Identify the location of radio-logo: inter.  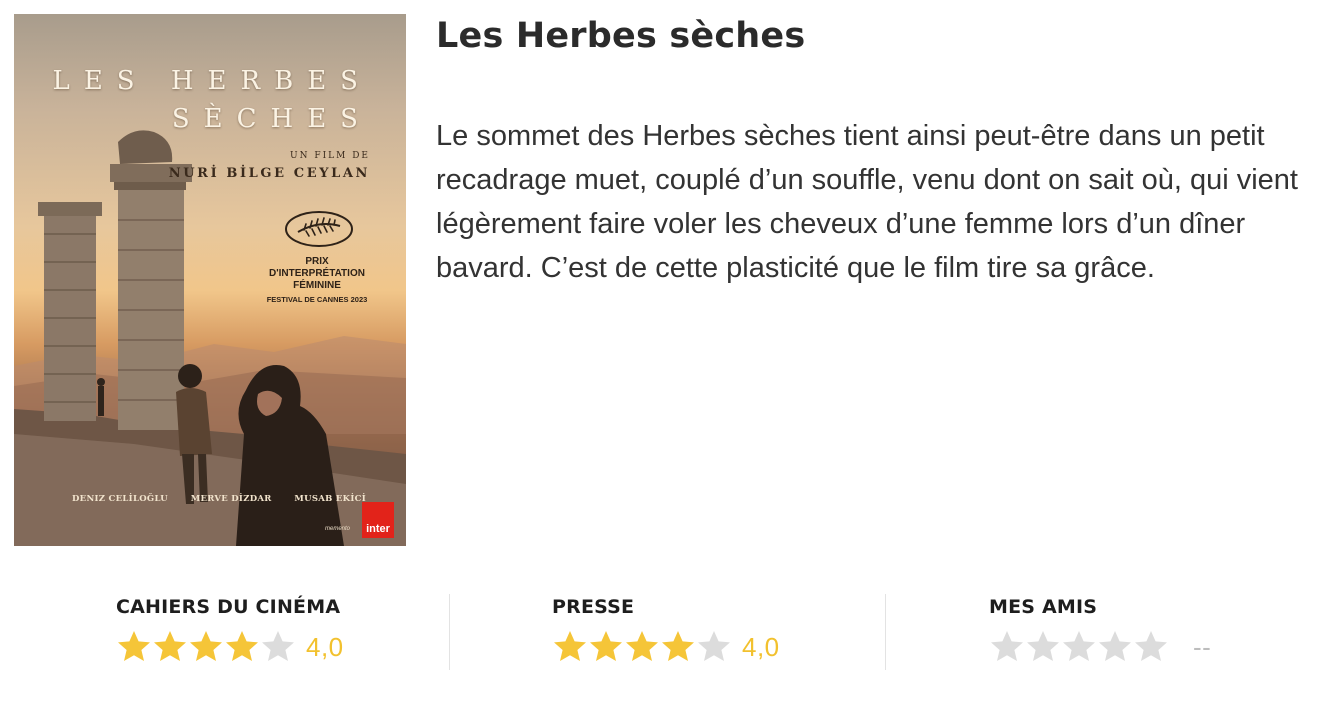
(378, 520).